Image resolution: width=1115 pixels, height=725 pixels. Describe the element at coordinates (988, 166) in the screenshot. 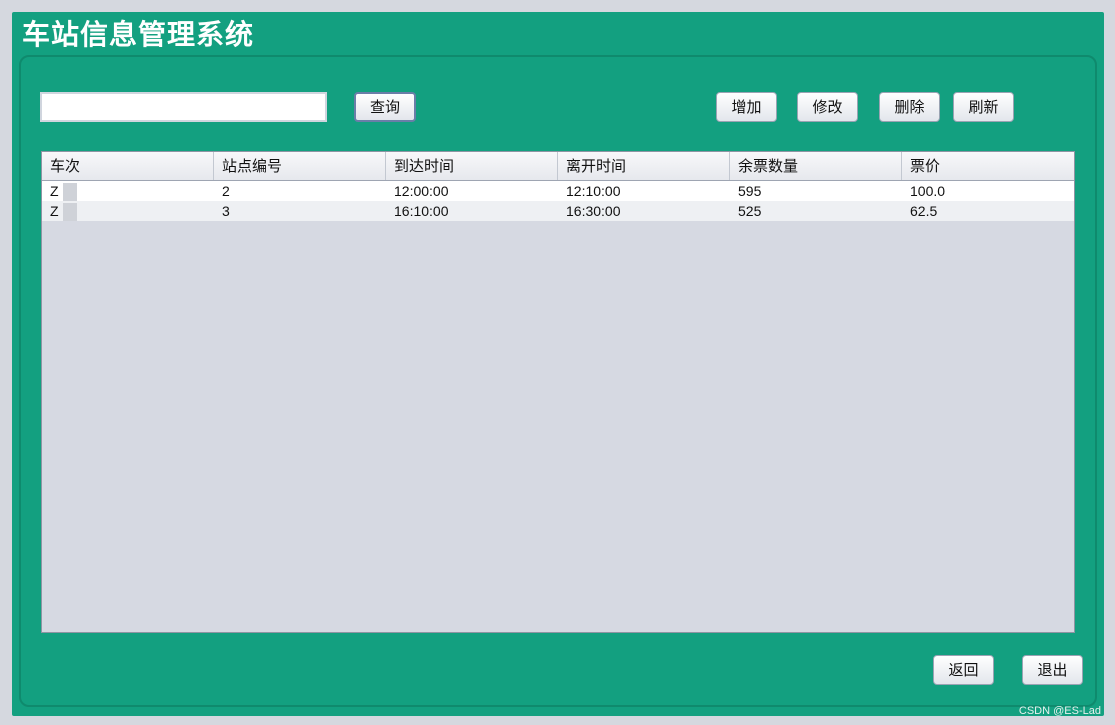

I see `column-header-price: 票价` at that location.